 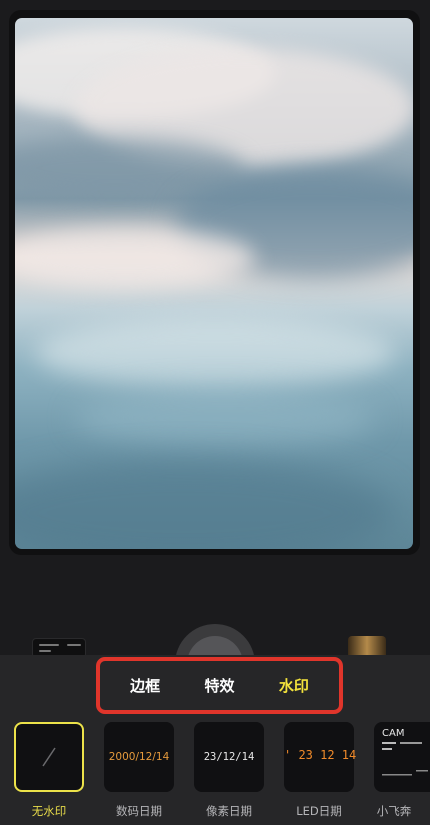 What do you see at coordinates (394, 811) in the screenshot?
I see `watermark-label: 小飞奔` at bounding box center [394, 811].